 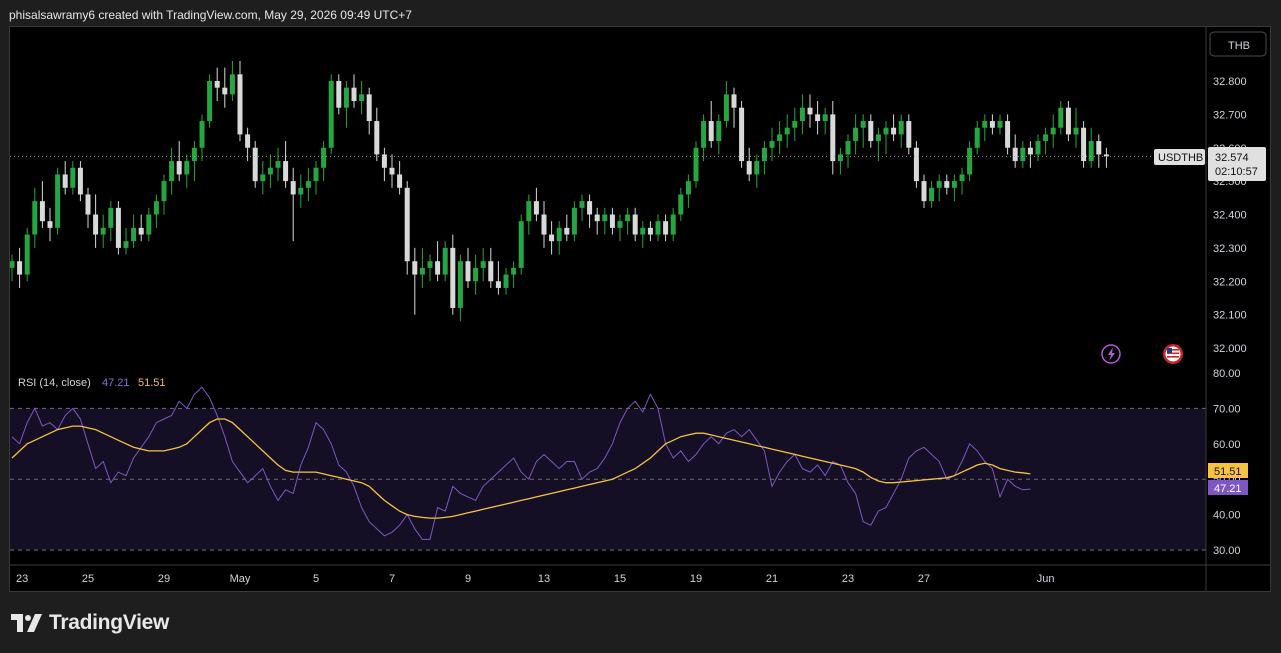 What do you see at coordinates (1227, 551) in the screenshot?
I see `rsi-tick-label: 30.00` at bounding box center [1227, 551].